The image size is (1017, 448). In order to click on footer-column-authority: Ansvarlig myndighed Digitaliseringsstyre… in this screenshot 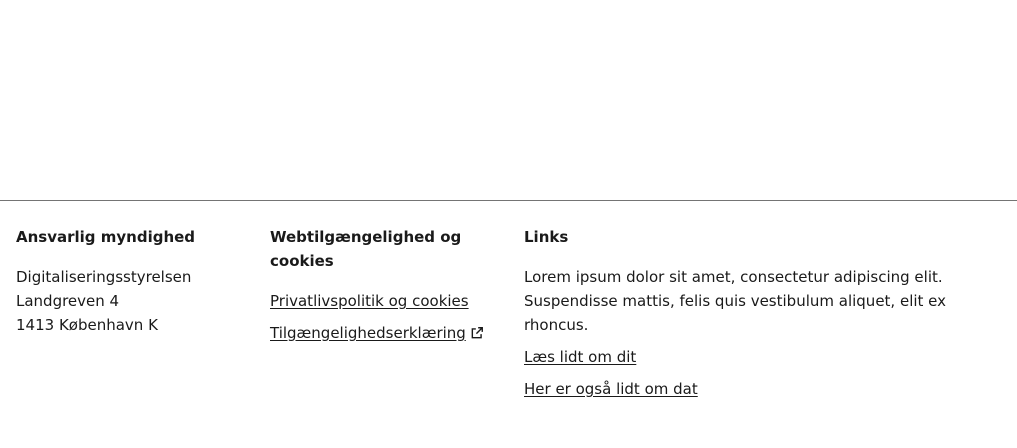, I will do `click(131, 281)`.